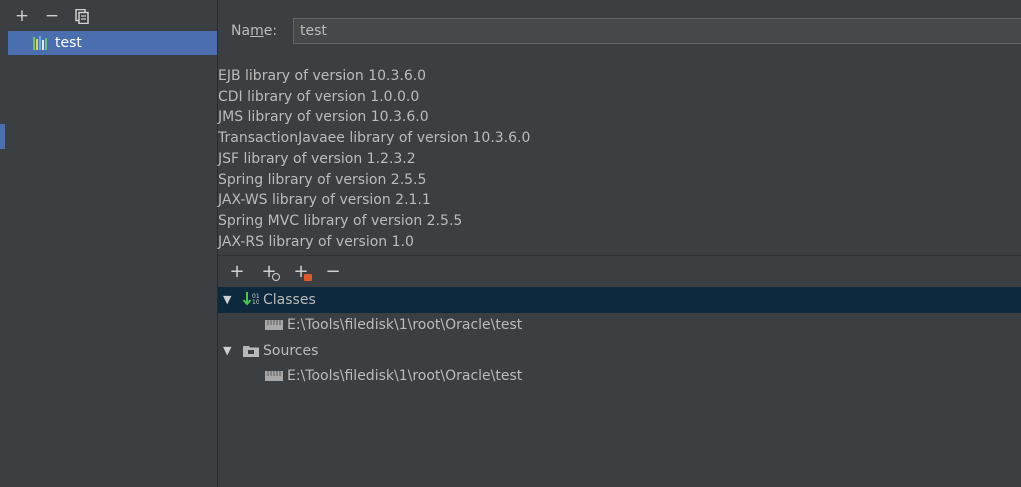 The height and width of the screenshot is (487, 1021). Describe the element at coordinates (340, 220) in the screenshot. I see `library-version-item: Spring MVC library of version 2.5.5` at that location.